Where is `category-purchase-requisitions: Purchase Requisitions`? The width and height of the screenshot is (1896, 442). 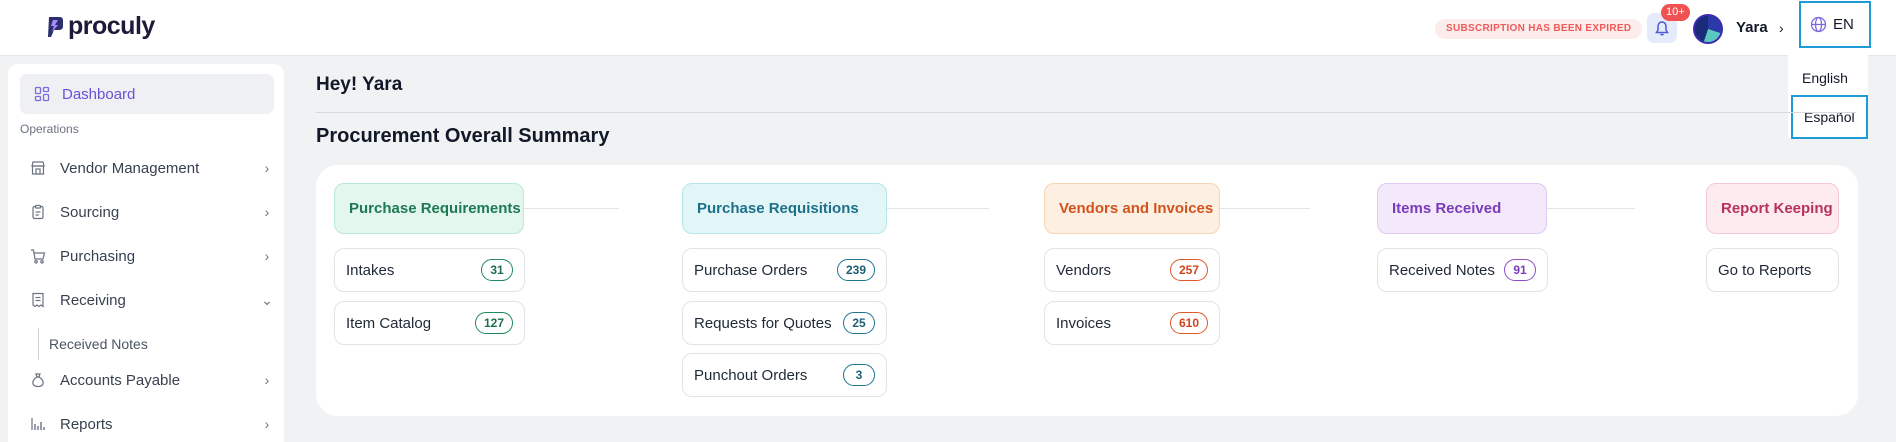 category-purchase-requisitions: Purchase Requisitions is located at coordinates (784, 208).